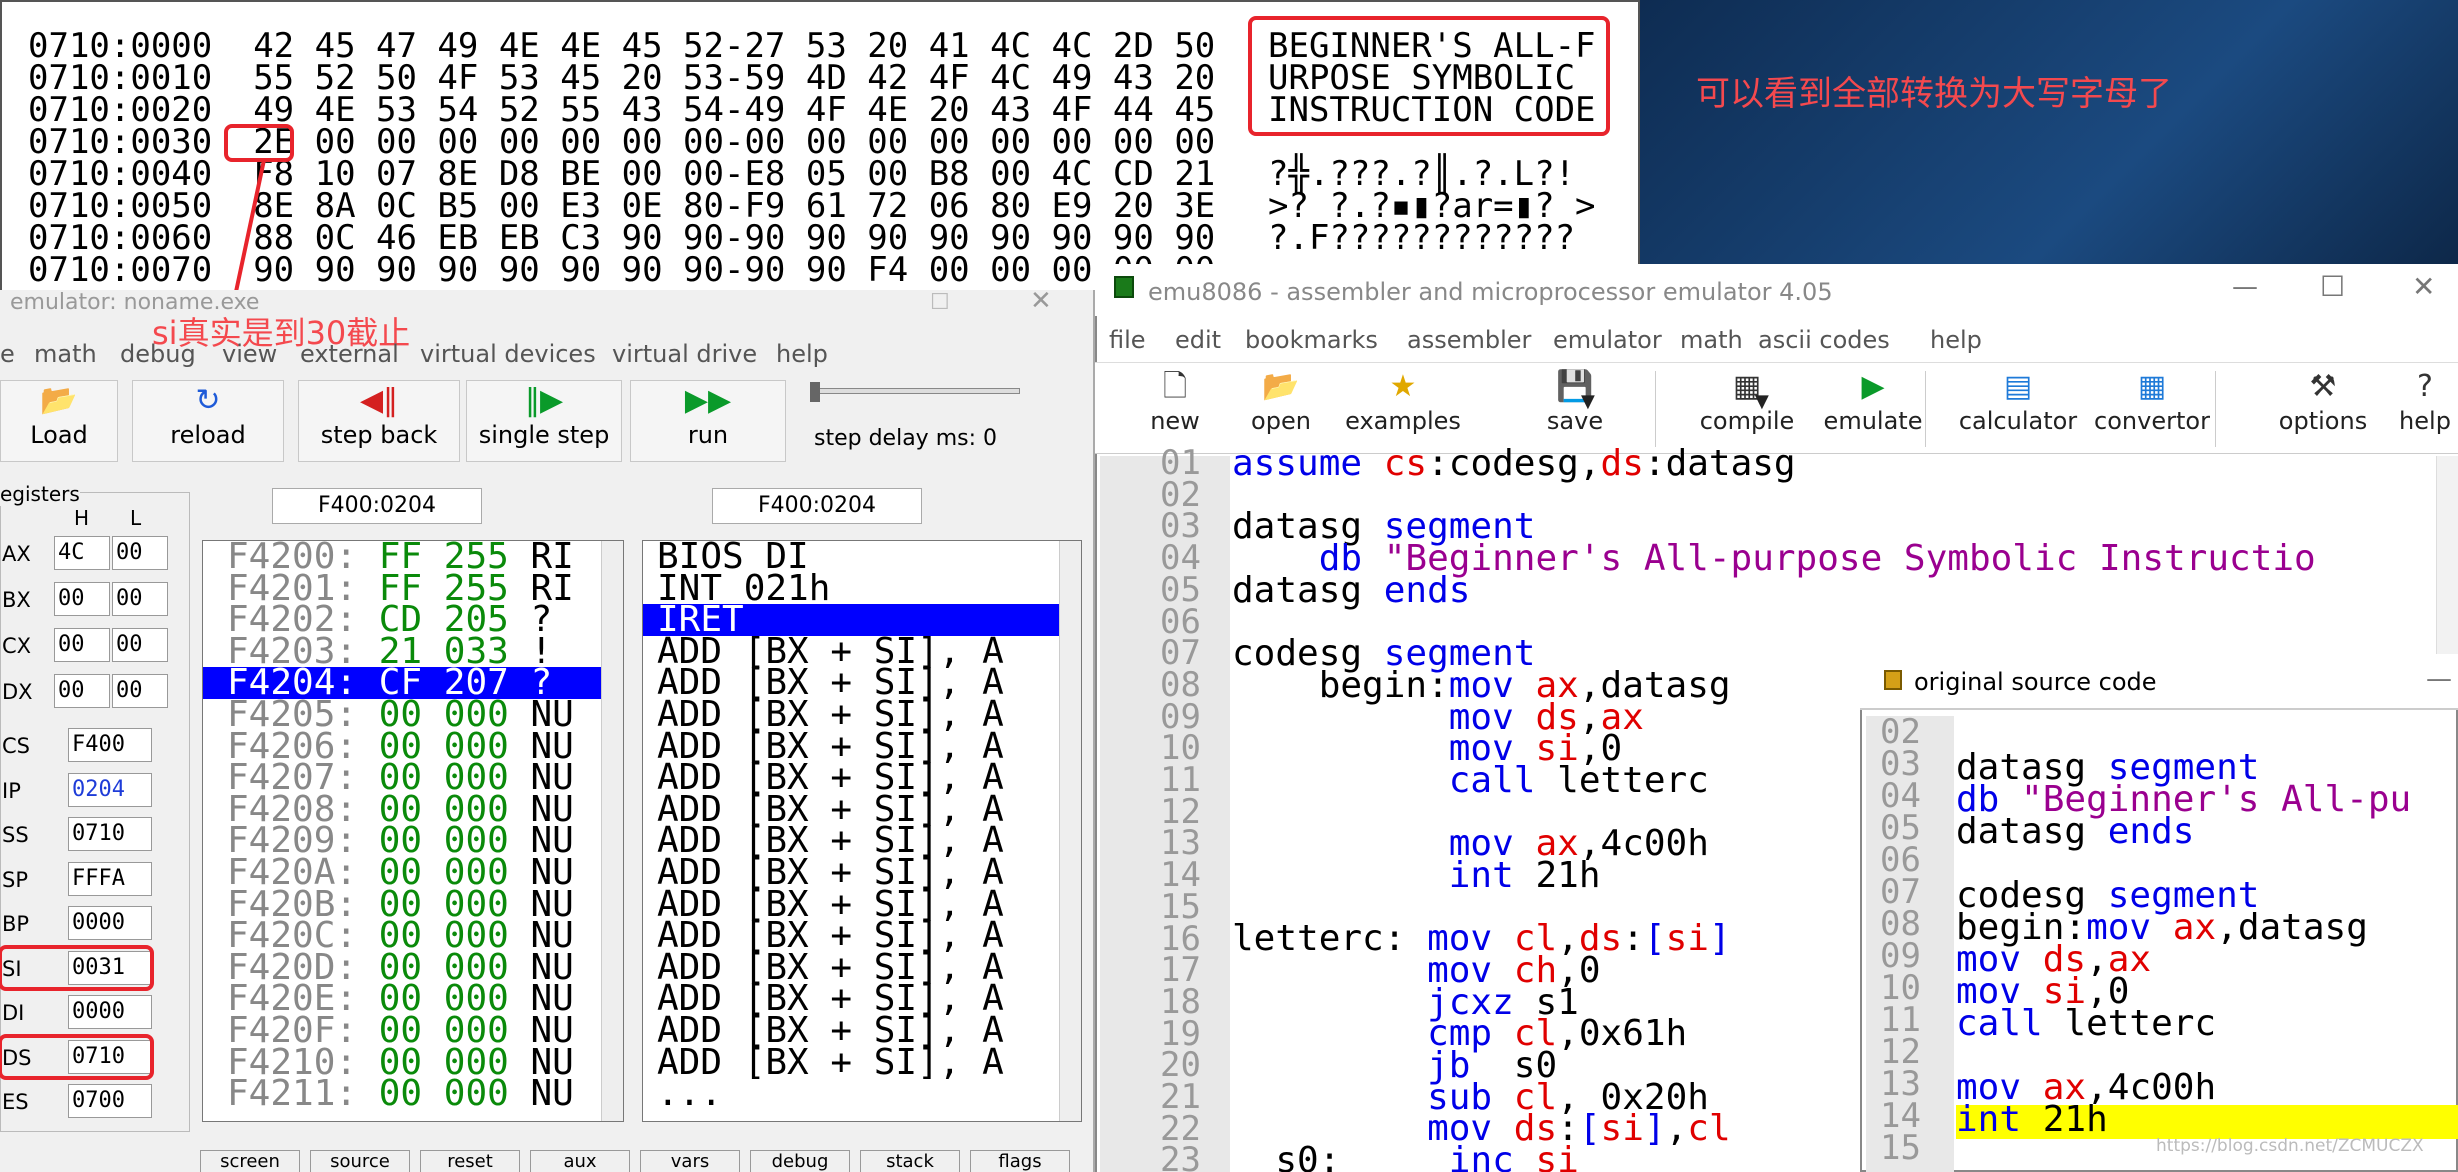 The image size is (2458, 1172). I want to click on editor-emulate-button: ▶ emulate, so click(1873, 401).